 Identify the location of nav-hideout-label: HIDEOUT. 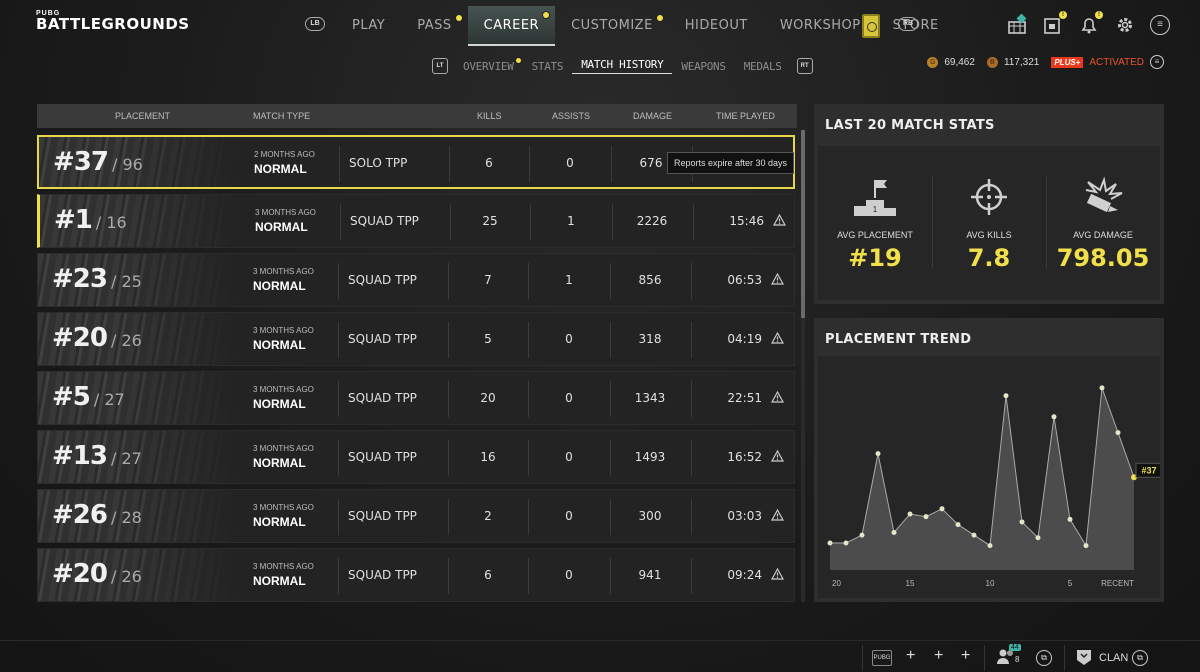
(716, 25).